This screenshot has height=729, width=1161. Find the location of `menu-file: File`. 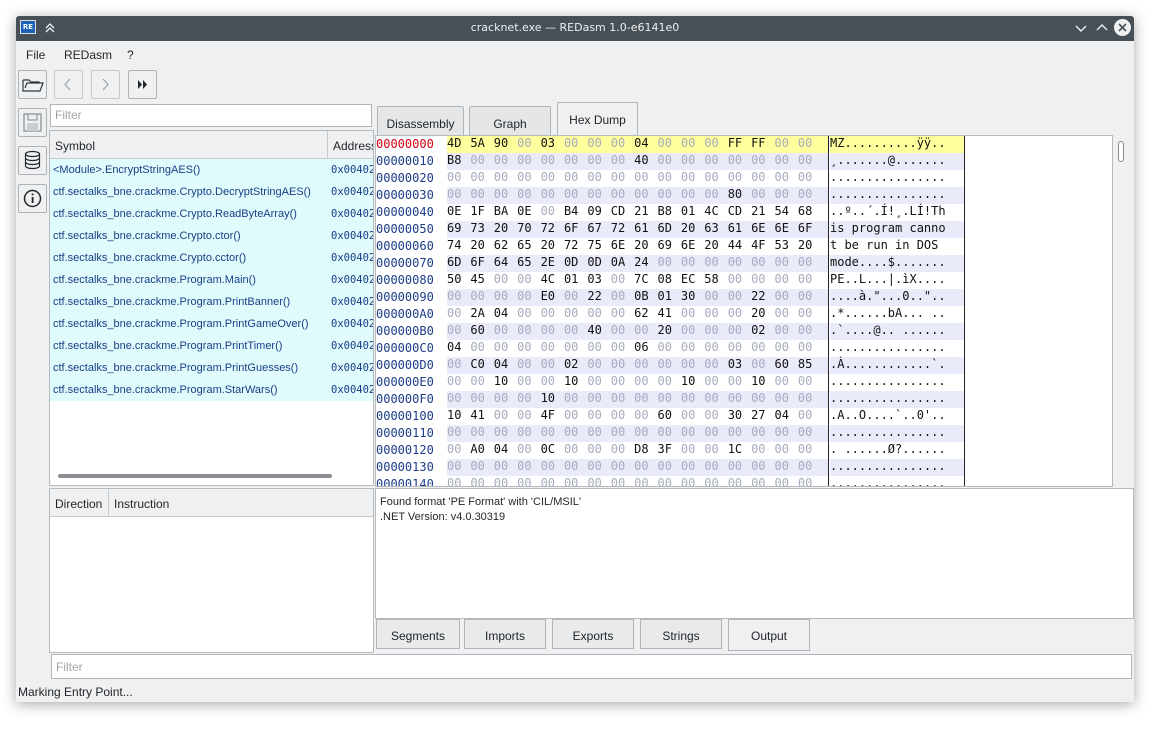

menu-file: File is located at coordinates (35, 55).